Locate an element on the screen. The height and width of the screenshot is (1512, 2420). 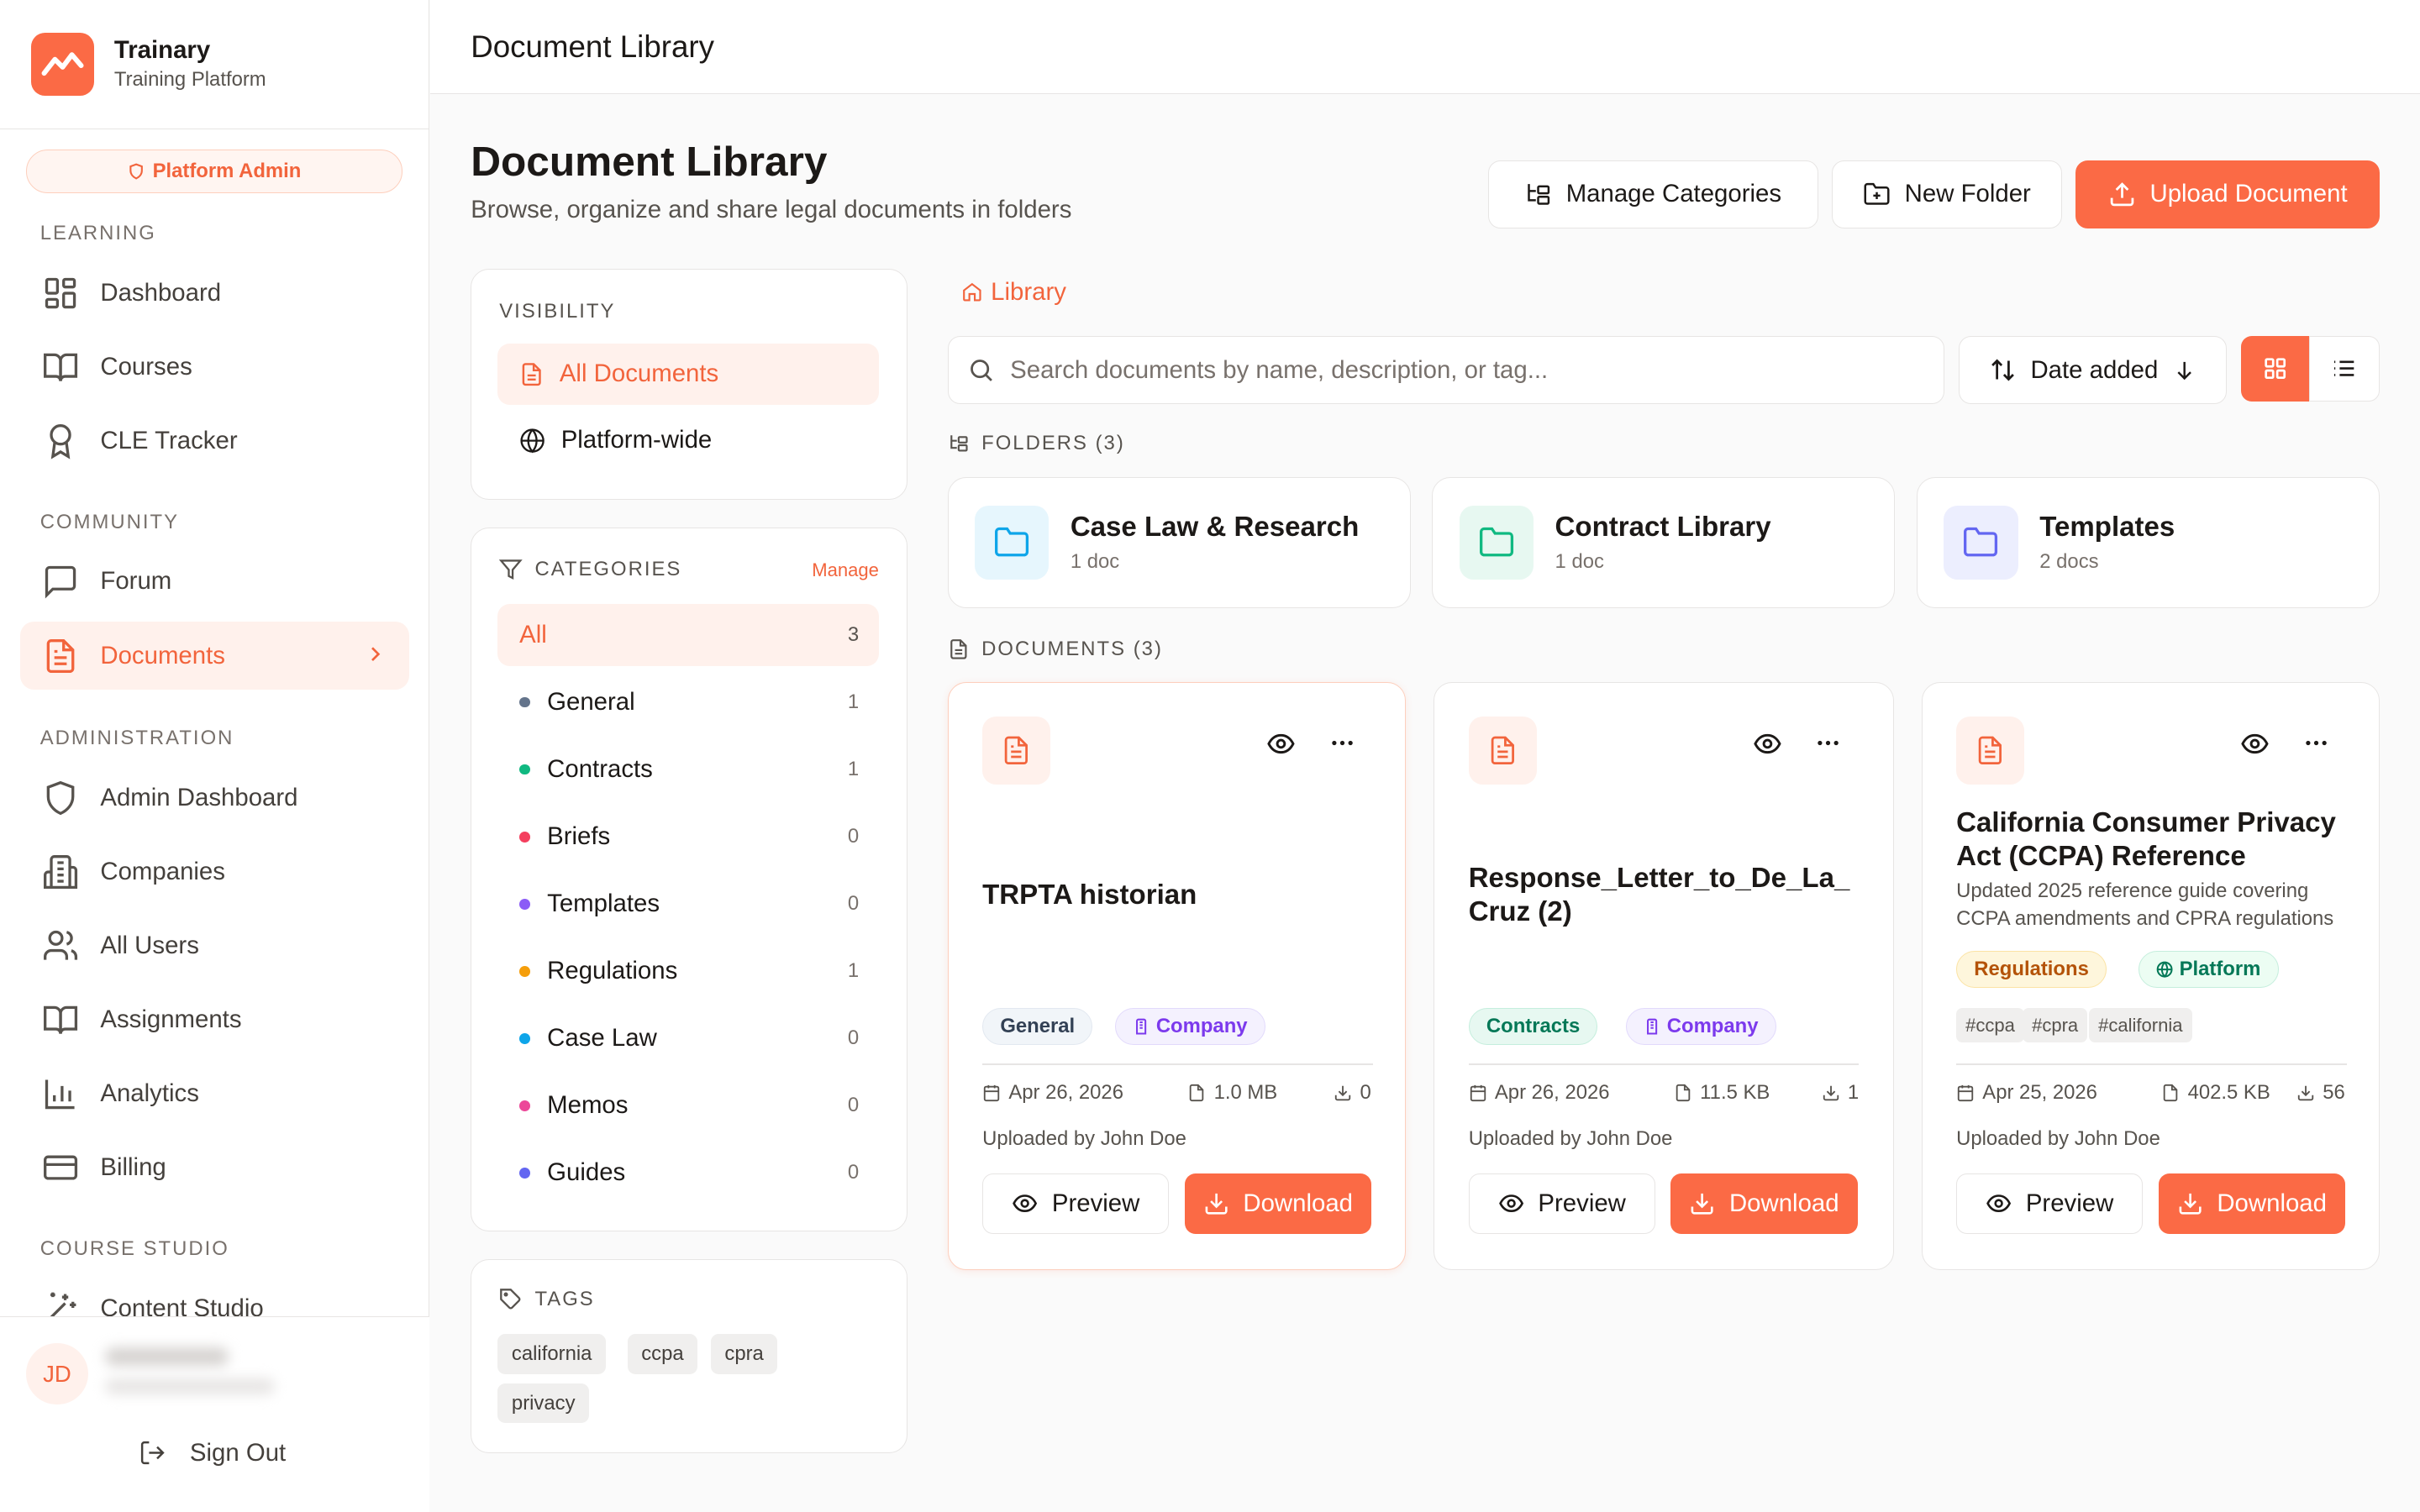
hashtag-chip: #california is located at coordinates (2141, 1025).